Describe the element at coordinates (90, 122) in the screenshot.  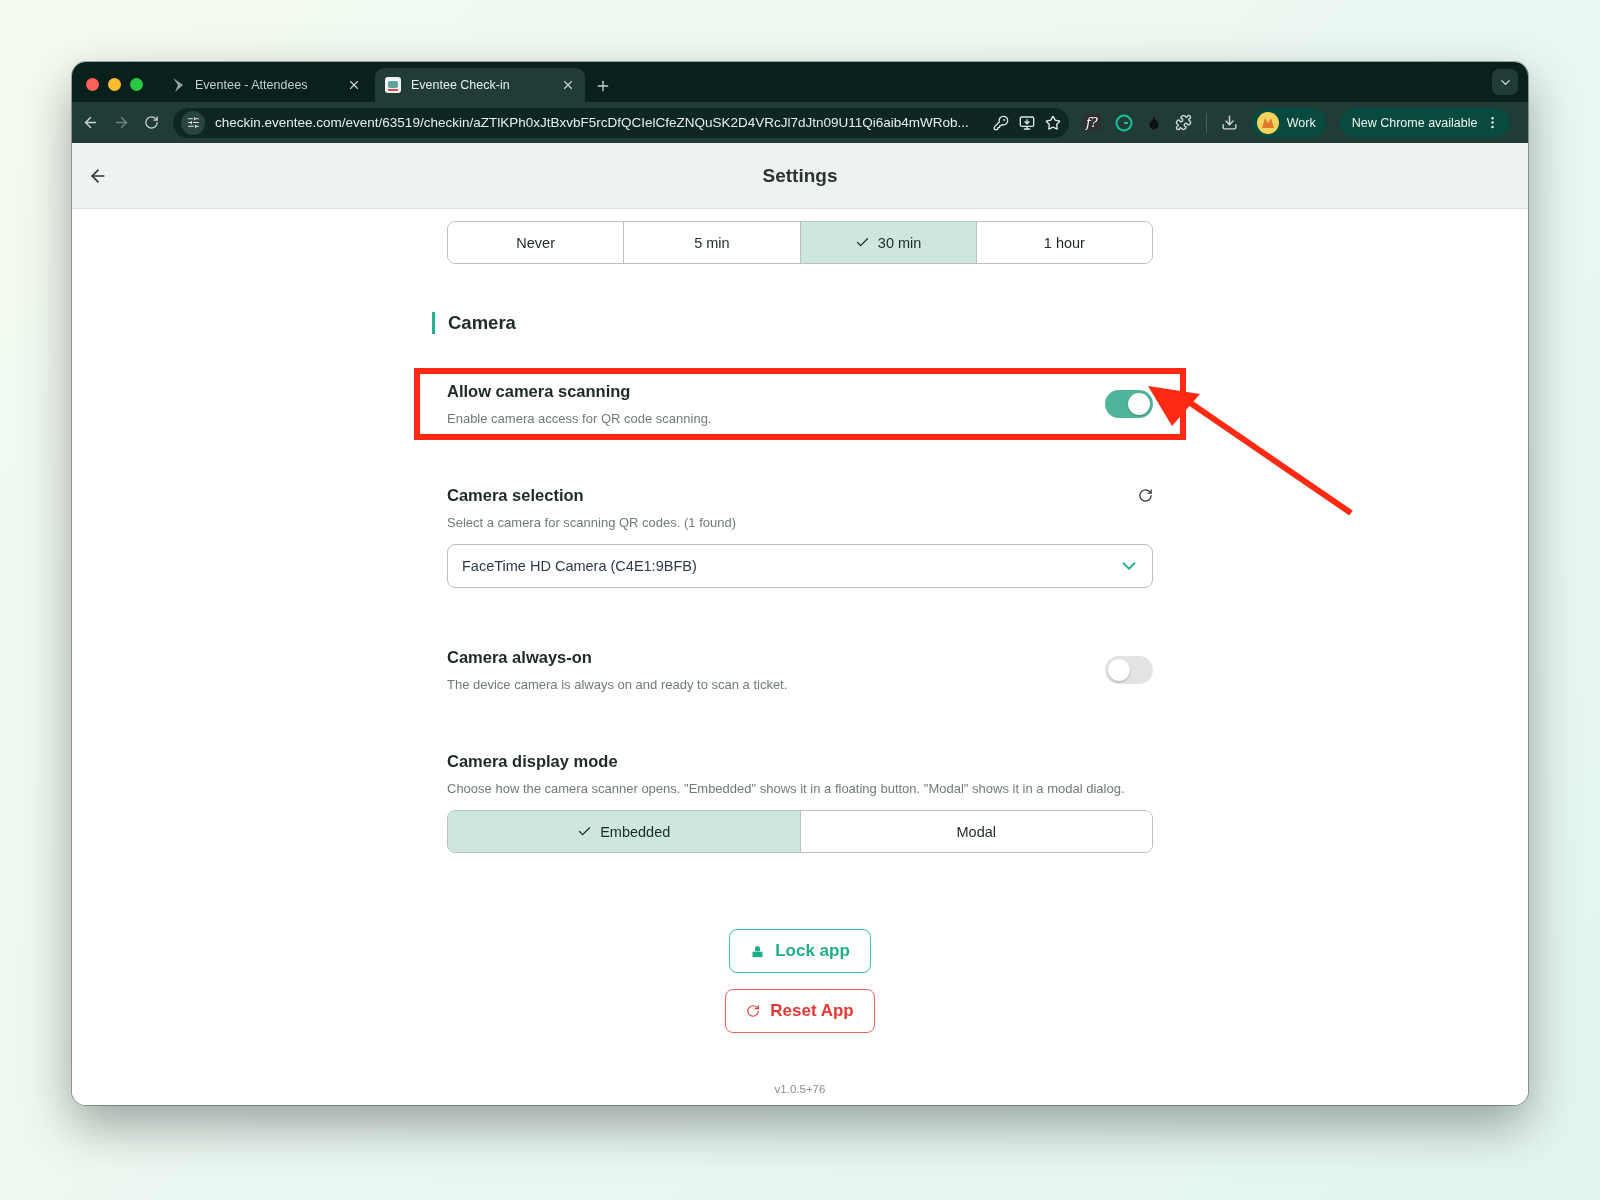
I see `back-icon` at that location.